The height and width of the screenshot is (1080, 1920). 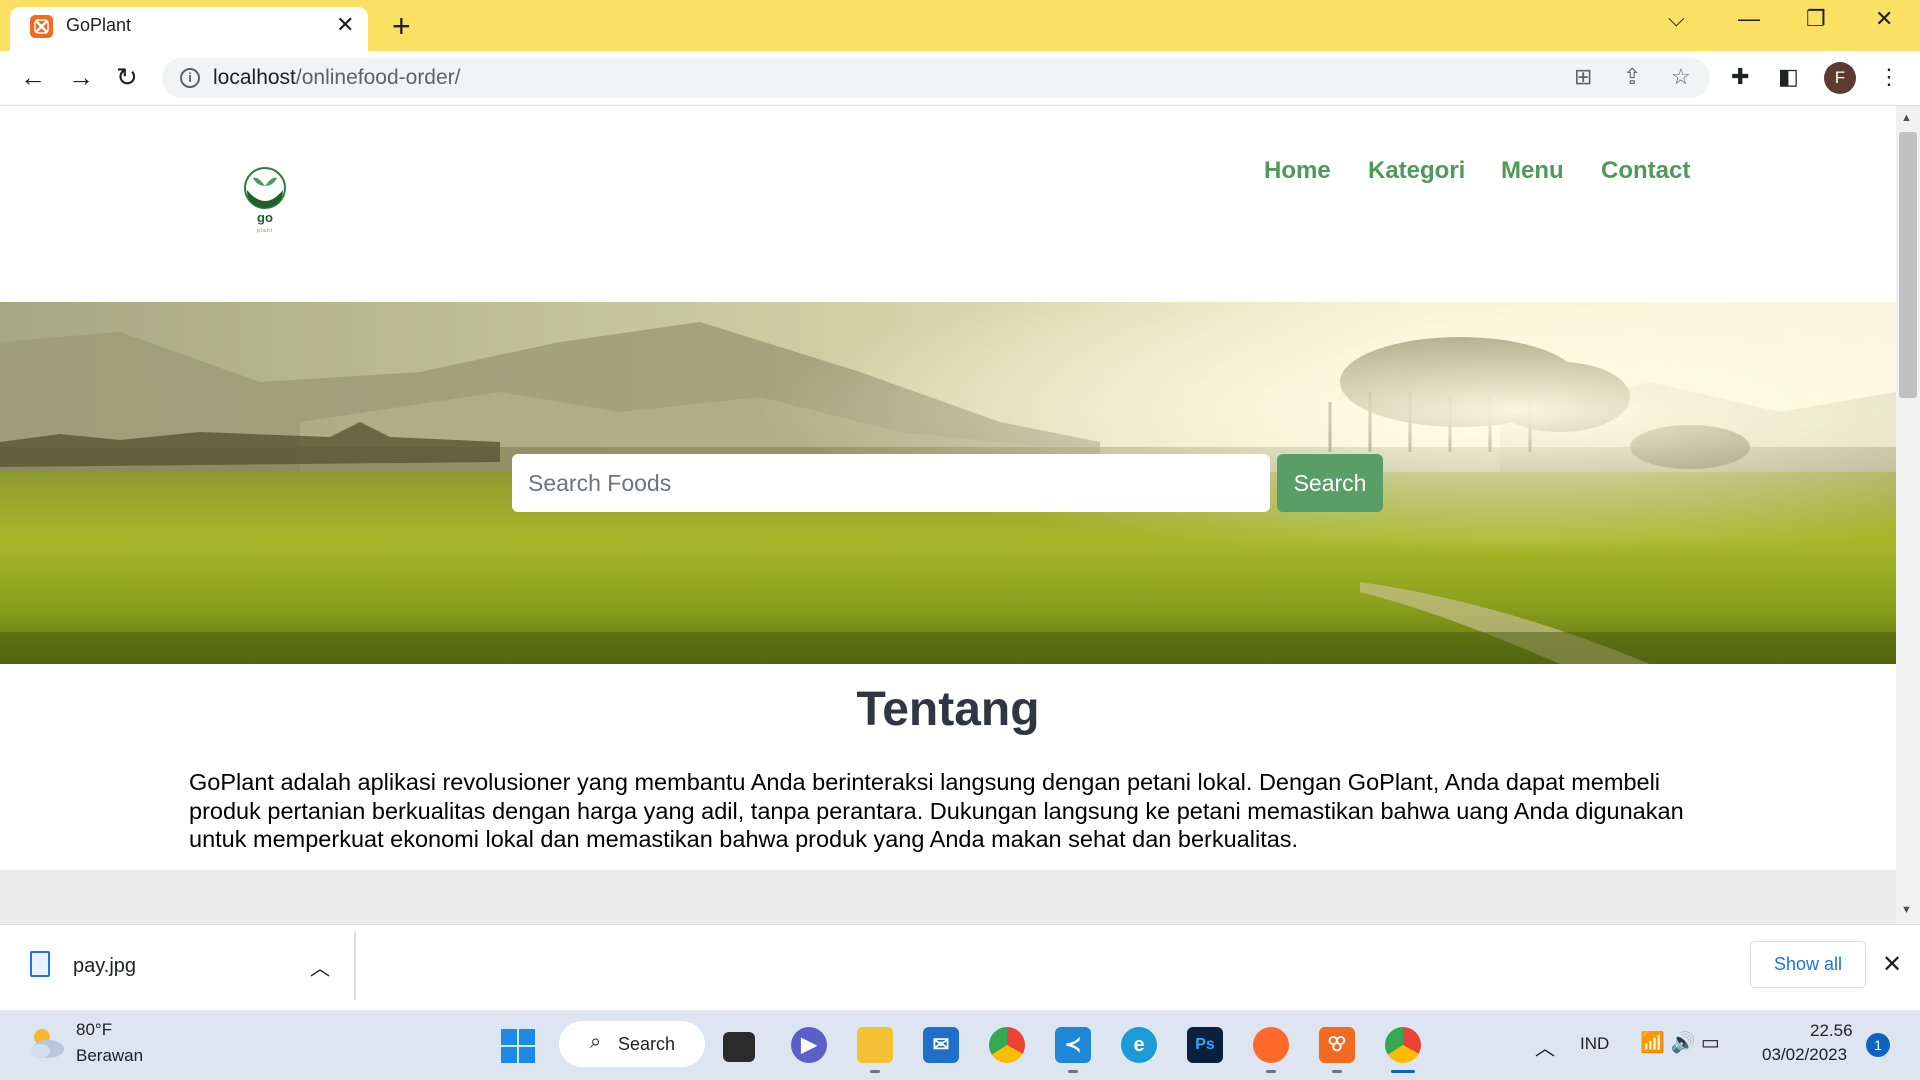 I want to click on back-icon: ←, so click(x=33, y=77).